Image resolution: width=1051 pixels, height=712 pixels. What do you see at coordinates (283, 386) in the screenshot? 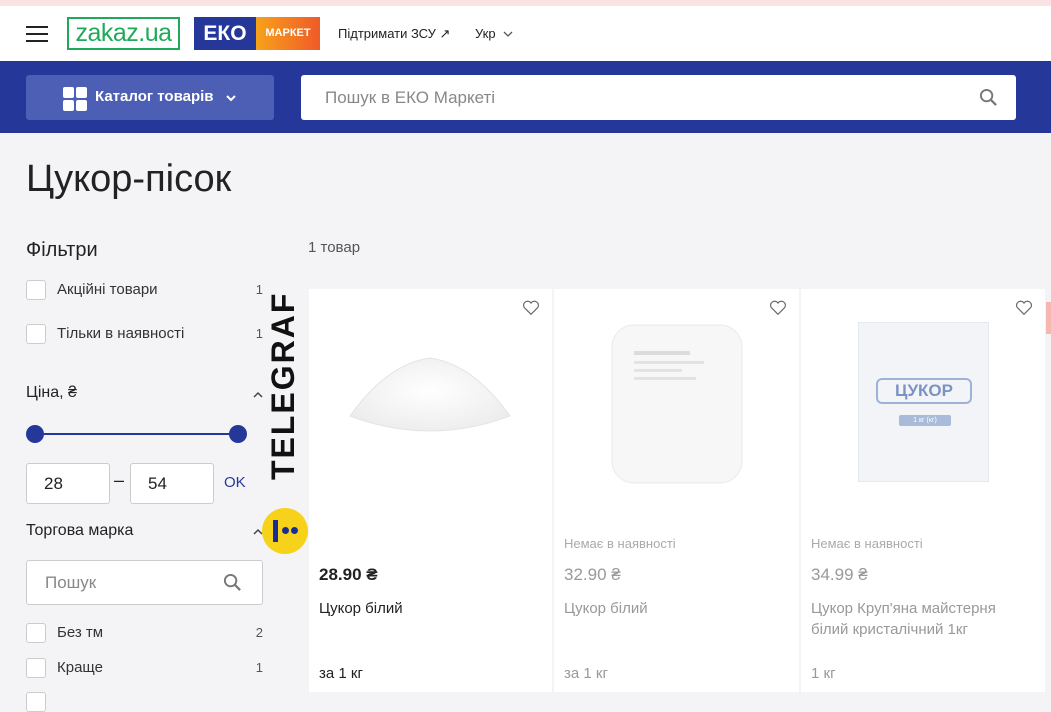
I see `telegraf-text: TELEGRAF` at bounding box center [283, 386].